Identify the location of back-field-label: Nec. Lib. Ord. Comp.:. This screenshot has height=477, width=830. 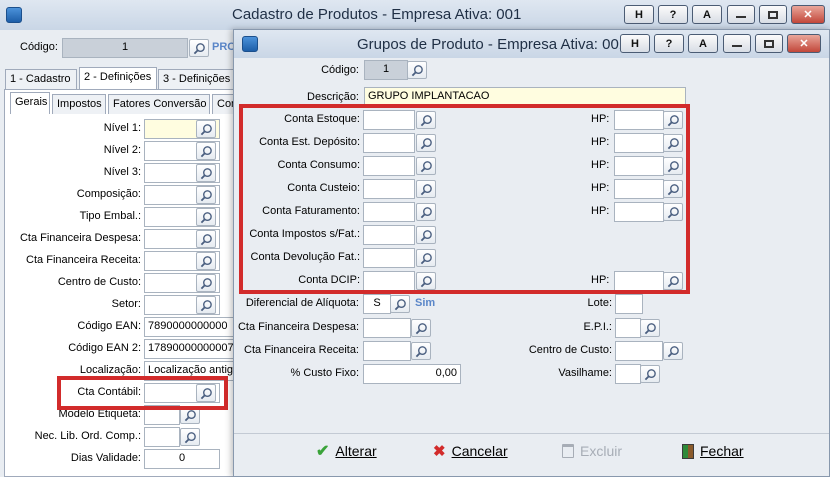
(87, 436).